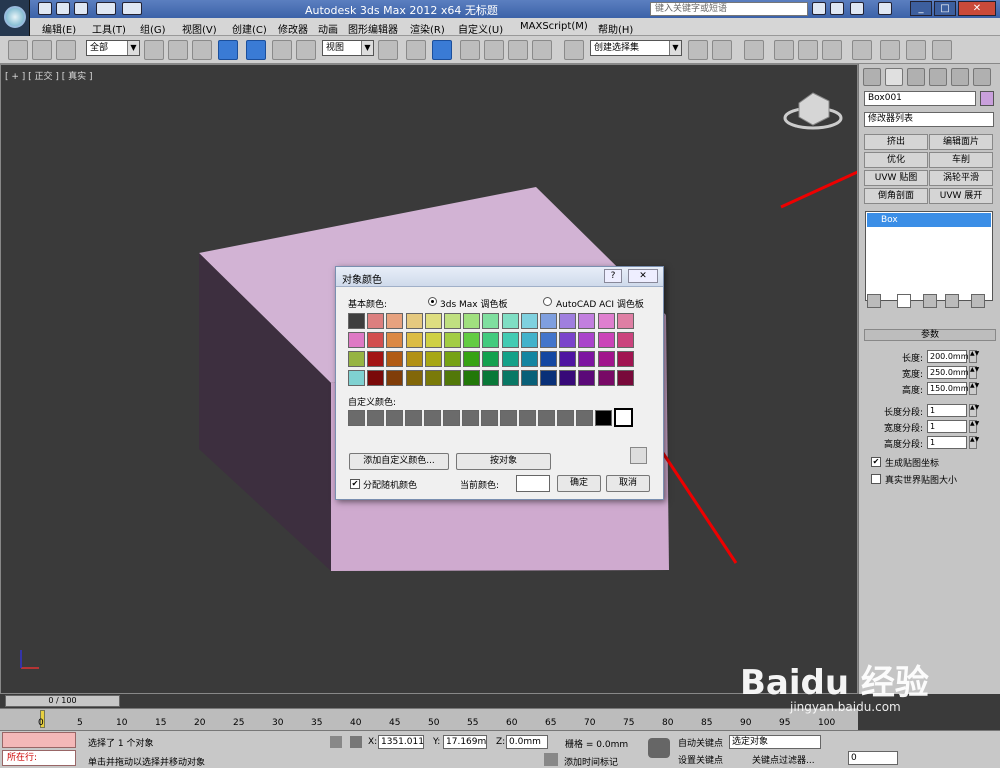  Describe the element at coordinates (942, 50) in the screenshot. I see `render-production-icon` at that location.